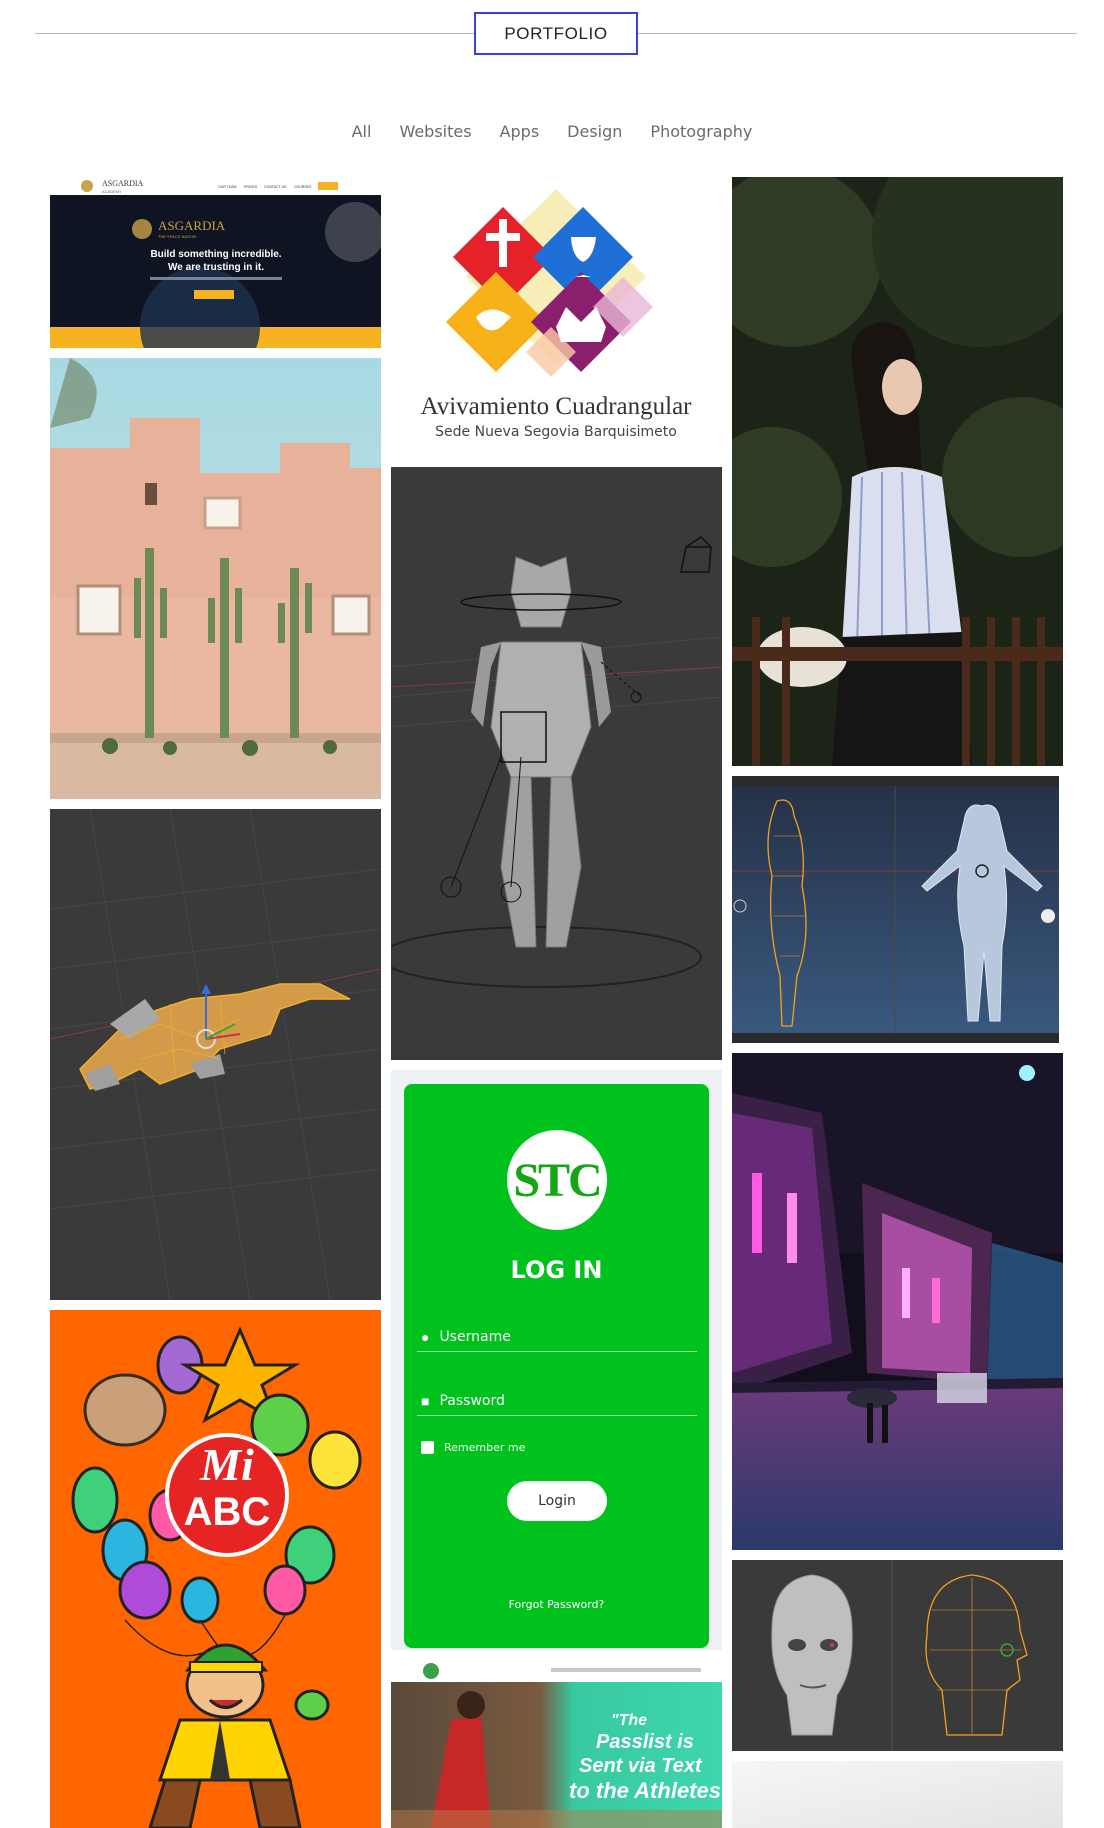 The image size is (1104, 1828). Describe the element at coordinates (215, 1054) in the screenshot. I see `portfolio-item-3d-panther-model` at that location.